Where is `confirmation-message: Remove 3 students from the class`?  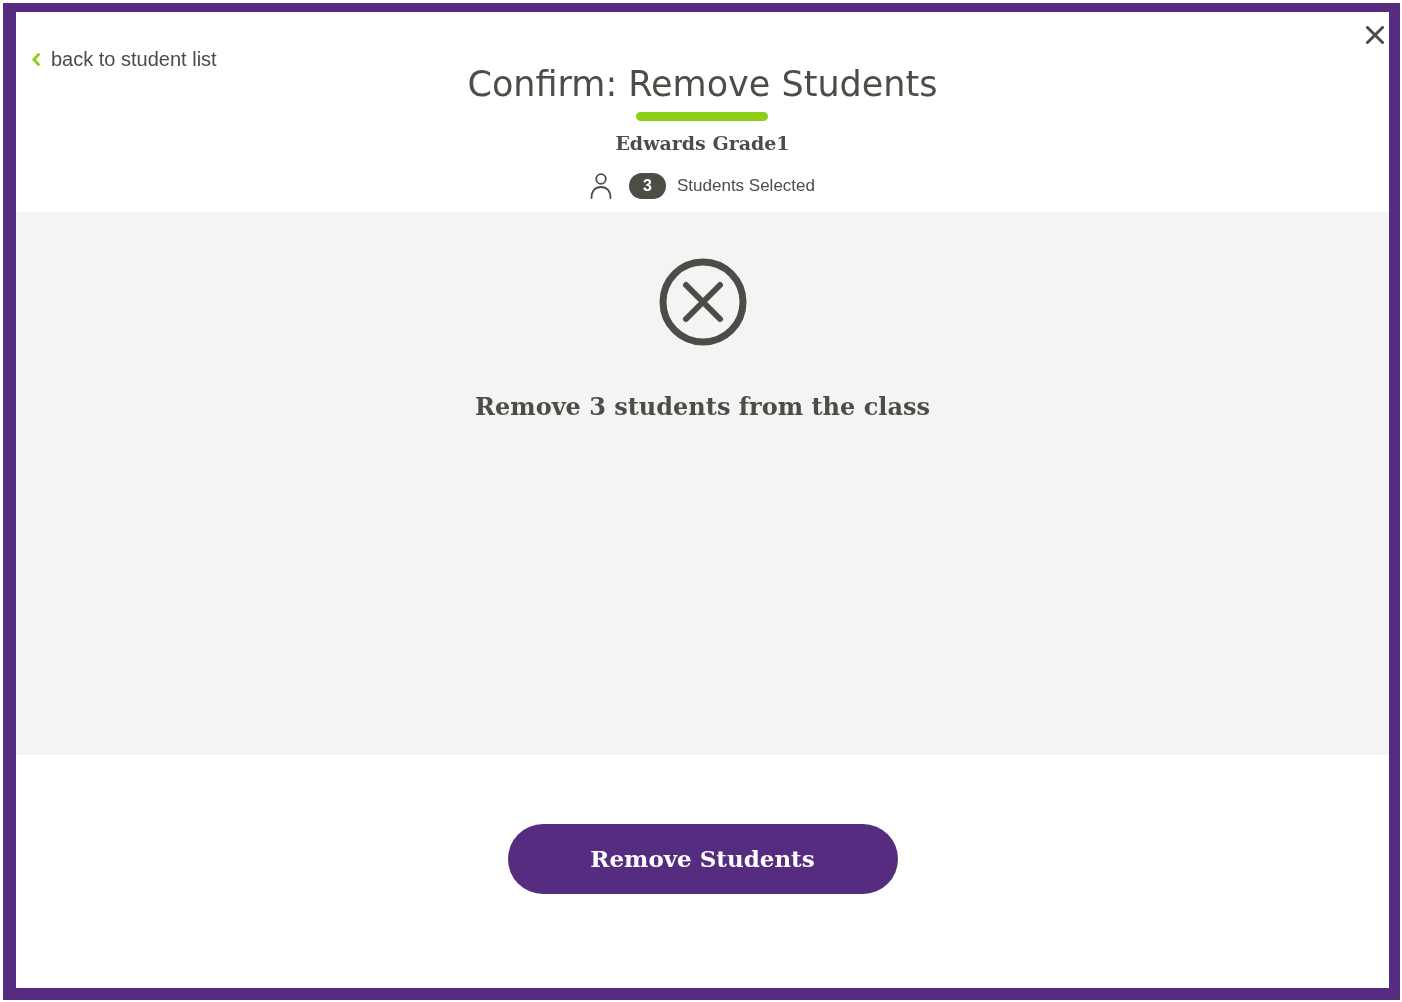
confirmation-message: Remove 3 students from the class is located at coordinates (702, 407).